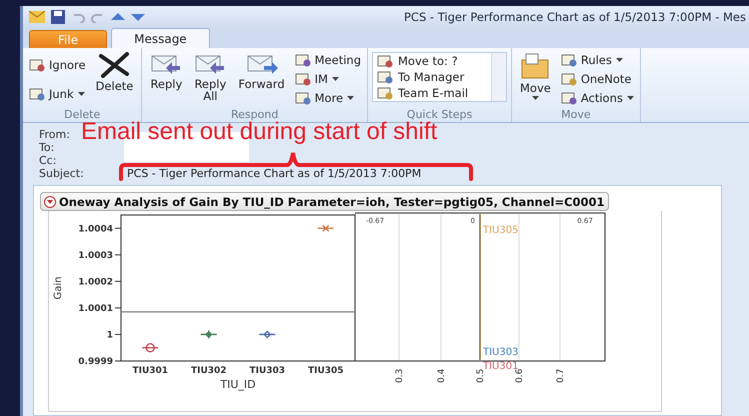 The image size is (749, 416). I want to click on ribbon-button: Forward, so click(261, 79).